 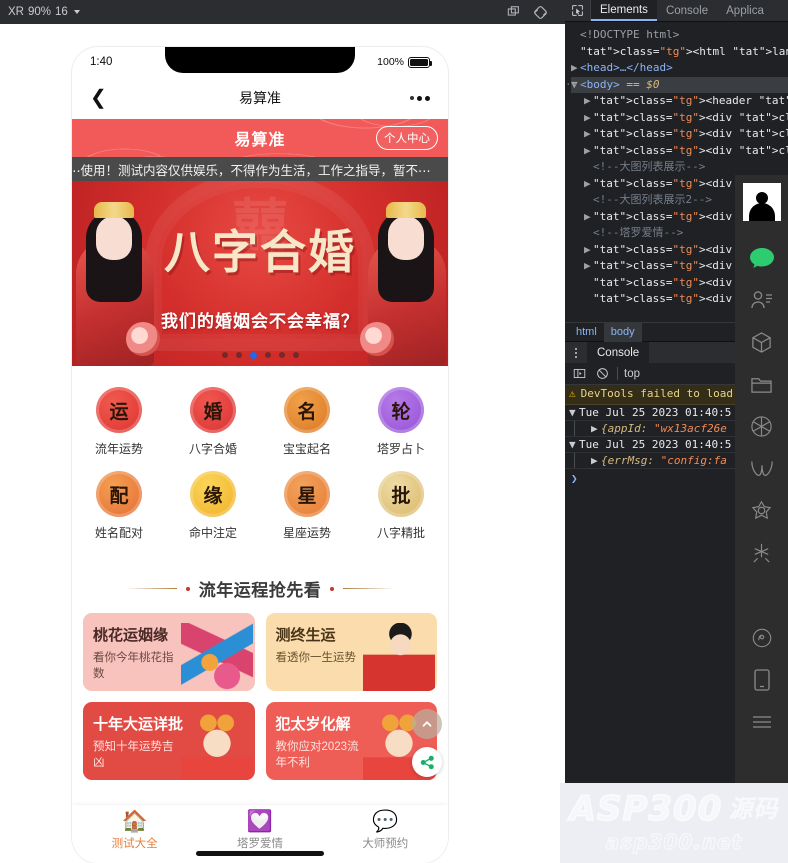 I want to click on dom-node-row: <!DOCTYPE html>, so click(x=679, y=35).